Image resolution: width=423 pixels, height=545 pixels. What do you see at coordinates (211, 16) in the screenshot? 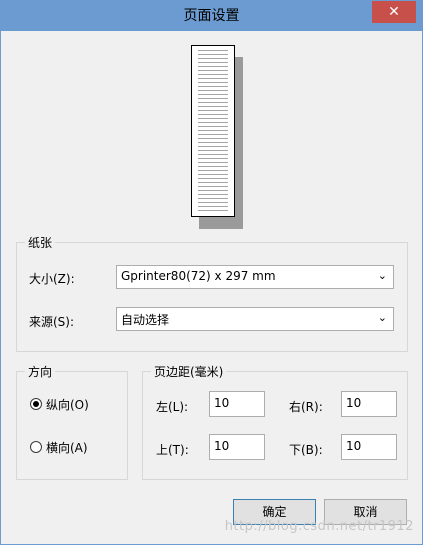
I see `dialog-title: 页面设置` at bounding box center [211, 16].